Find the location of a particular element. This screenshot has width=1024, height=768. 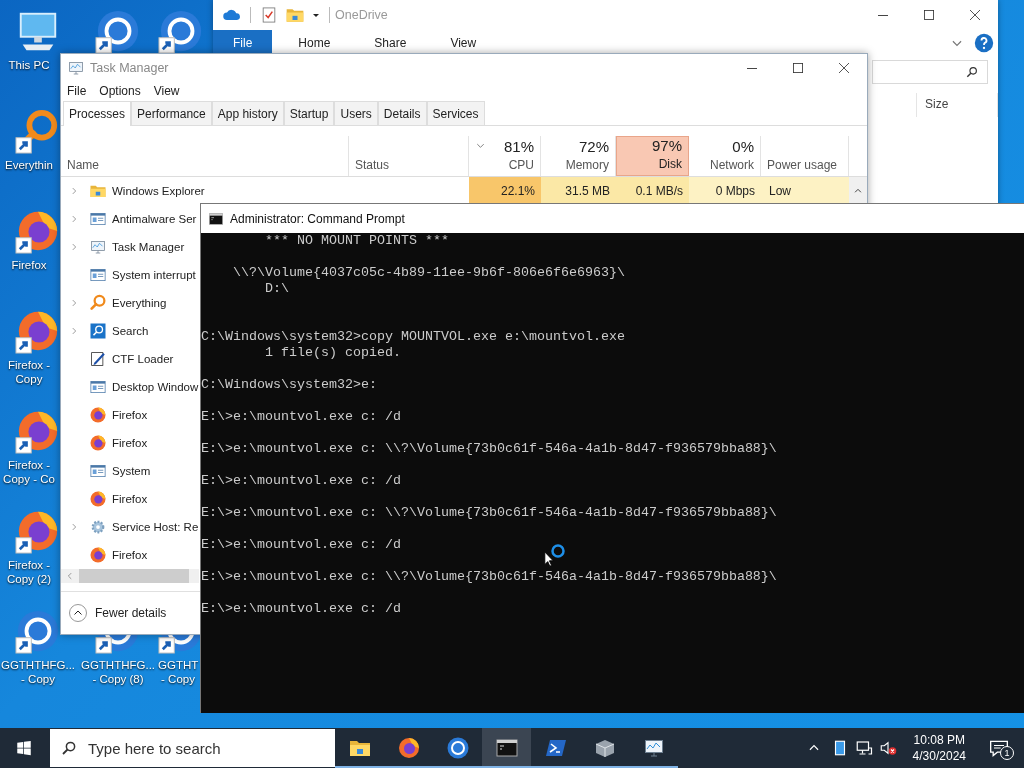

scroll-thumb is located at coordinates (134, 576).